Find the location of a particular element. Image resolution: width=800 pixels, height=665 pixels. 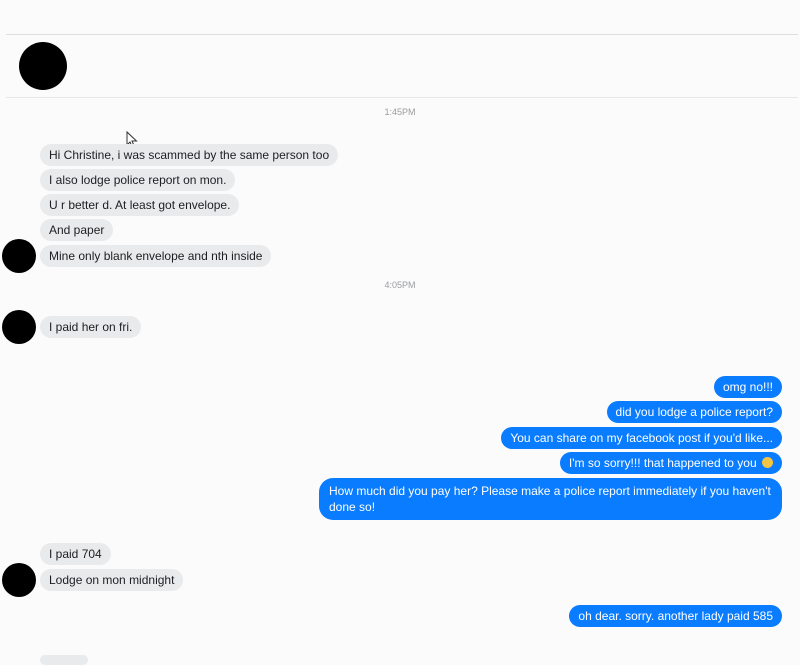

message-incoming: Mine only blank envelope and nth inside is located at coordinates (156, 256).